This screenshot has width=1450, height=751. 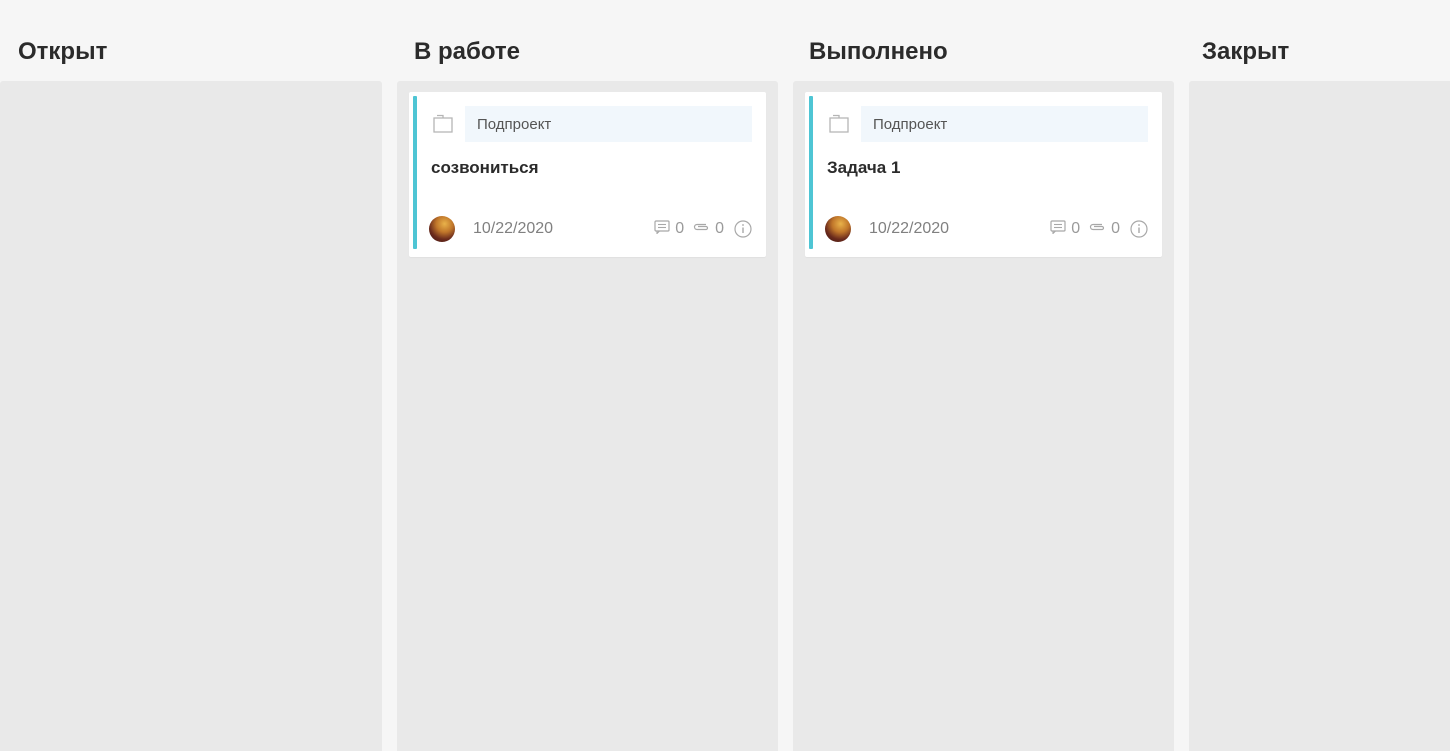 I want to click on card-title: Задача 1, so click(x=863, y=168).